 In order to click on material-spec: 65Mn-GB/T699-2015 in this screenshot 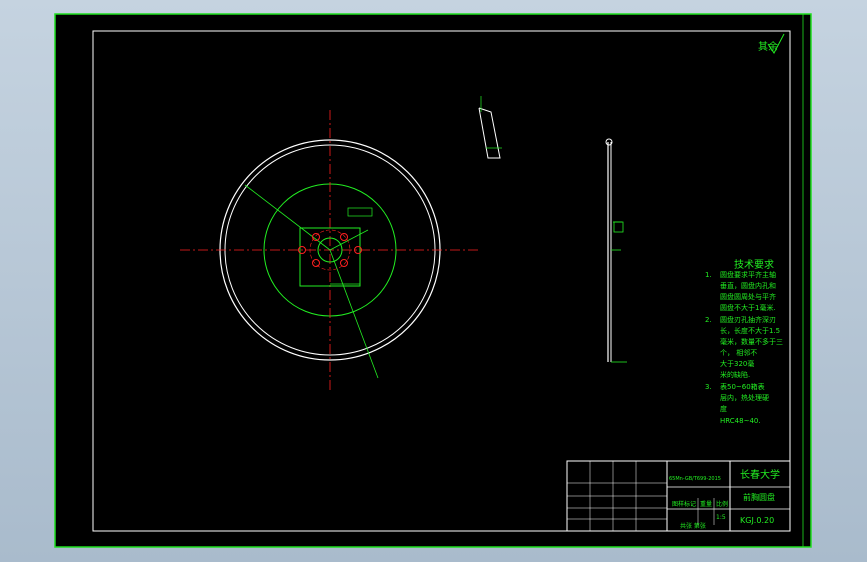, I will do `click(695, 479)`.